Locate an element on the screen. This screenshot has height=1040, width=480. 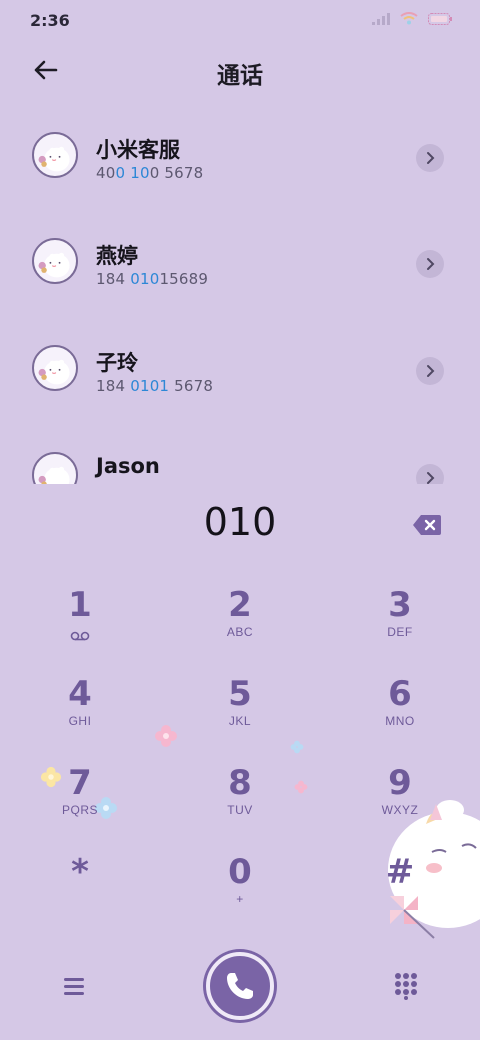
contact-number: 184 0101 5678 is located at coordinates (155, 386).